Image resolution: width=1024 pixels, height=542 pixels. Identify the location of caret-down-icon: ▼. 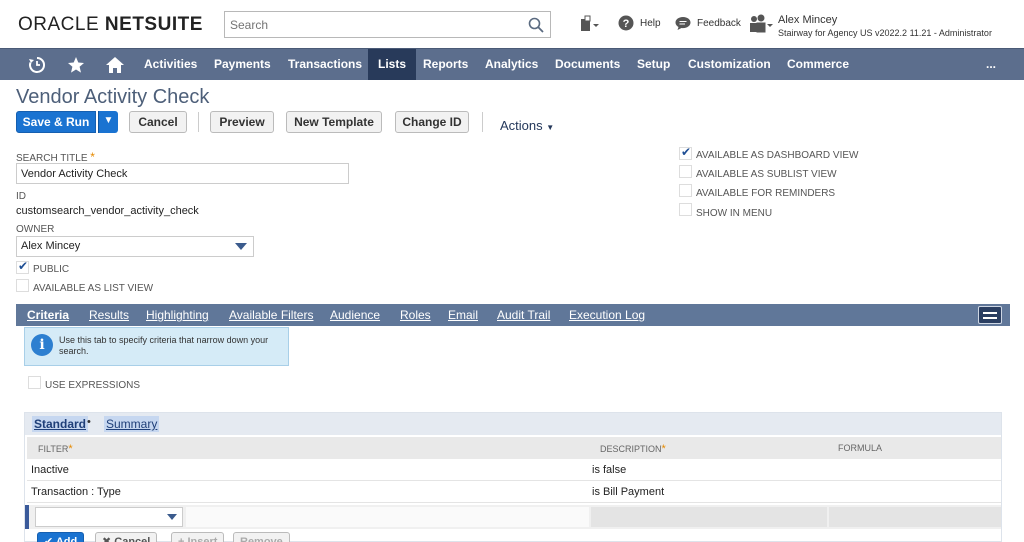
(550, 127).